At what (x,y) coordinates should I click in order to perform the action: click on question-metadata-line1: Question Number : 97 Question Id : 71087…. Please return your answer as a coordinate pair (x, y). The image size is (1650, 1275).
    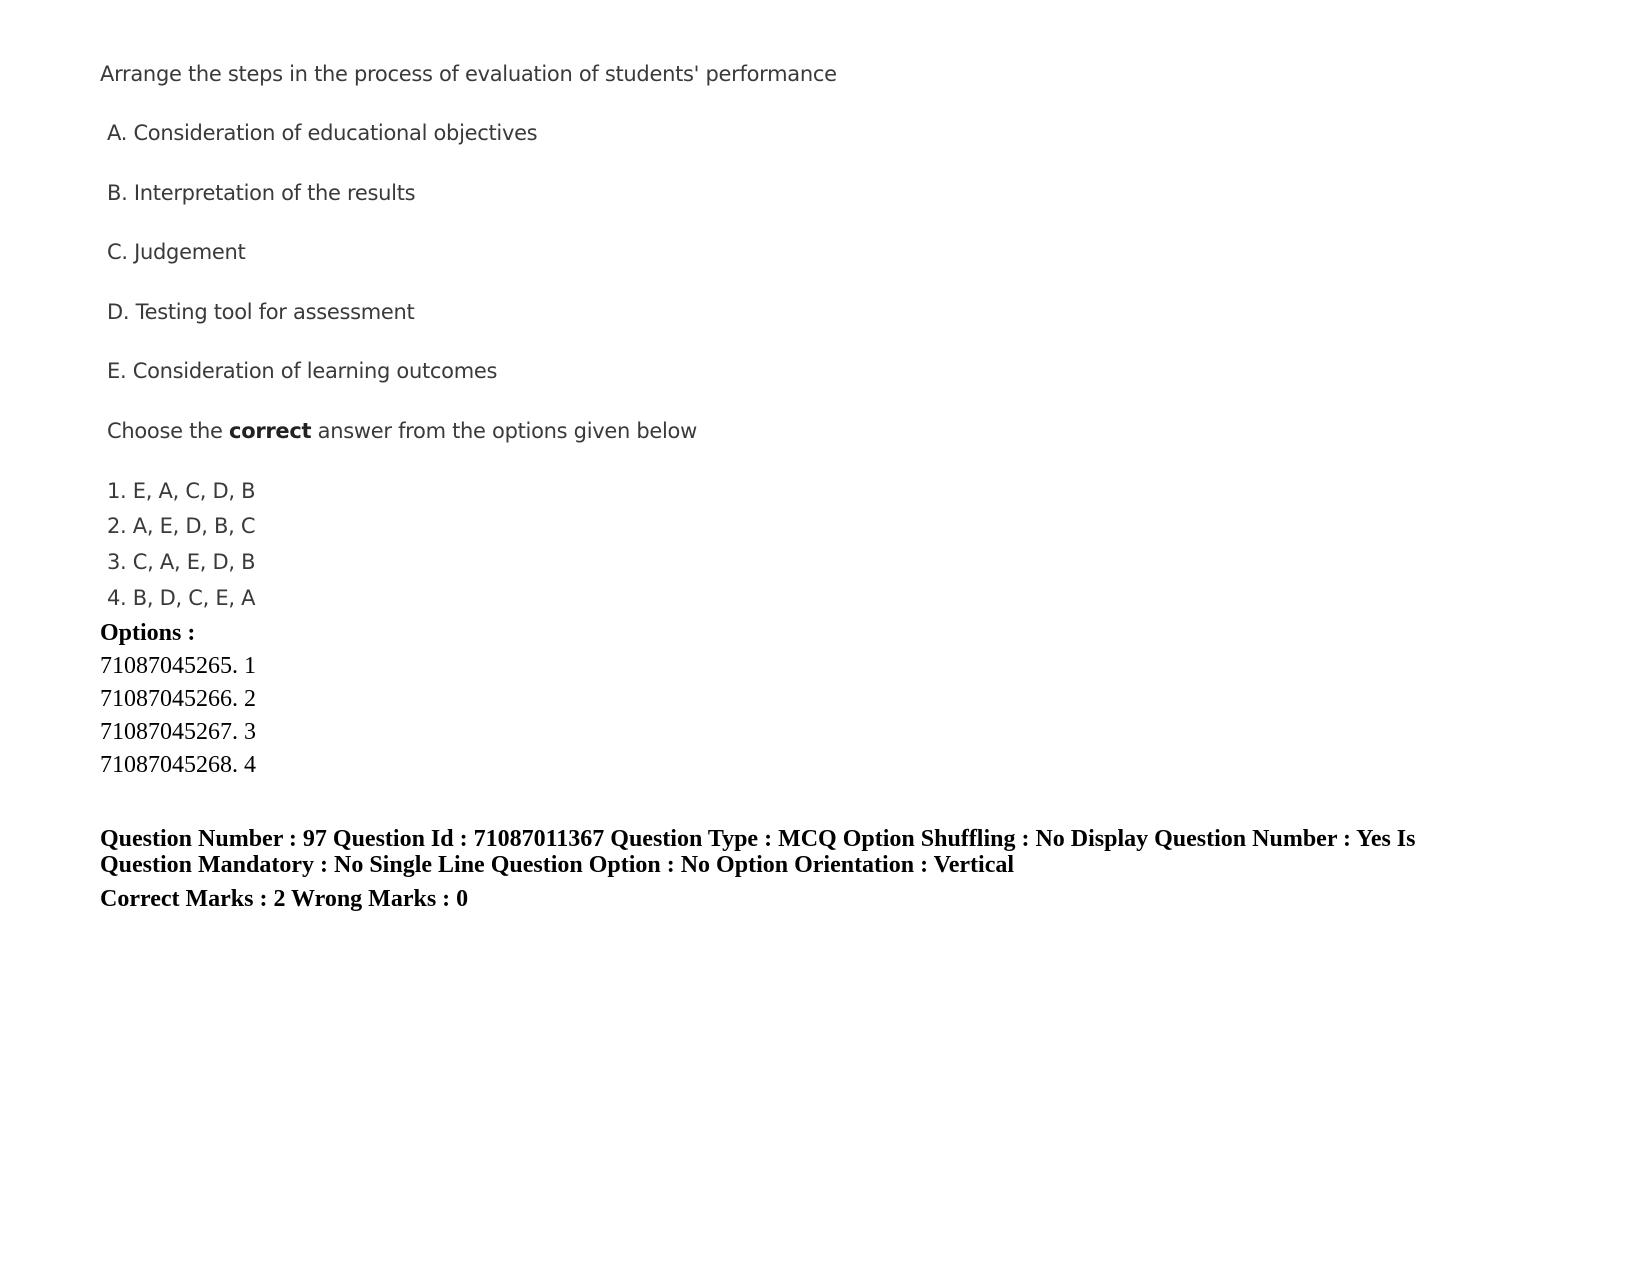
    Looking at the image, I should click on (758, 839).